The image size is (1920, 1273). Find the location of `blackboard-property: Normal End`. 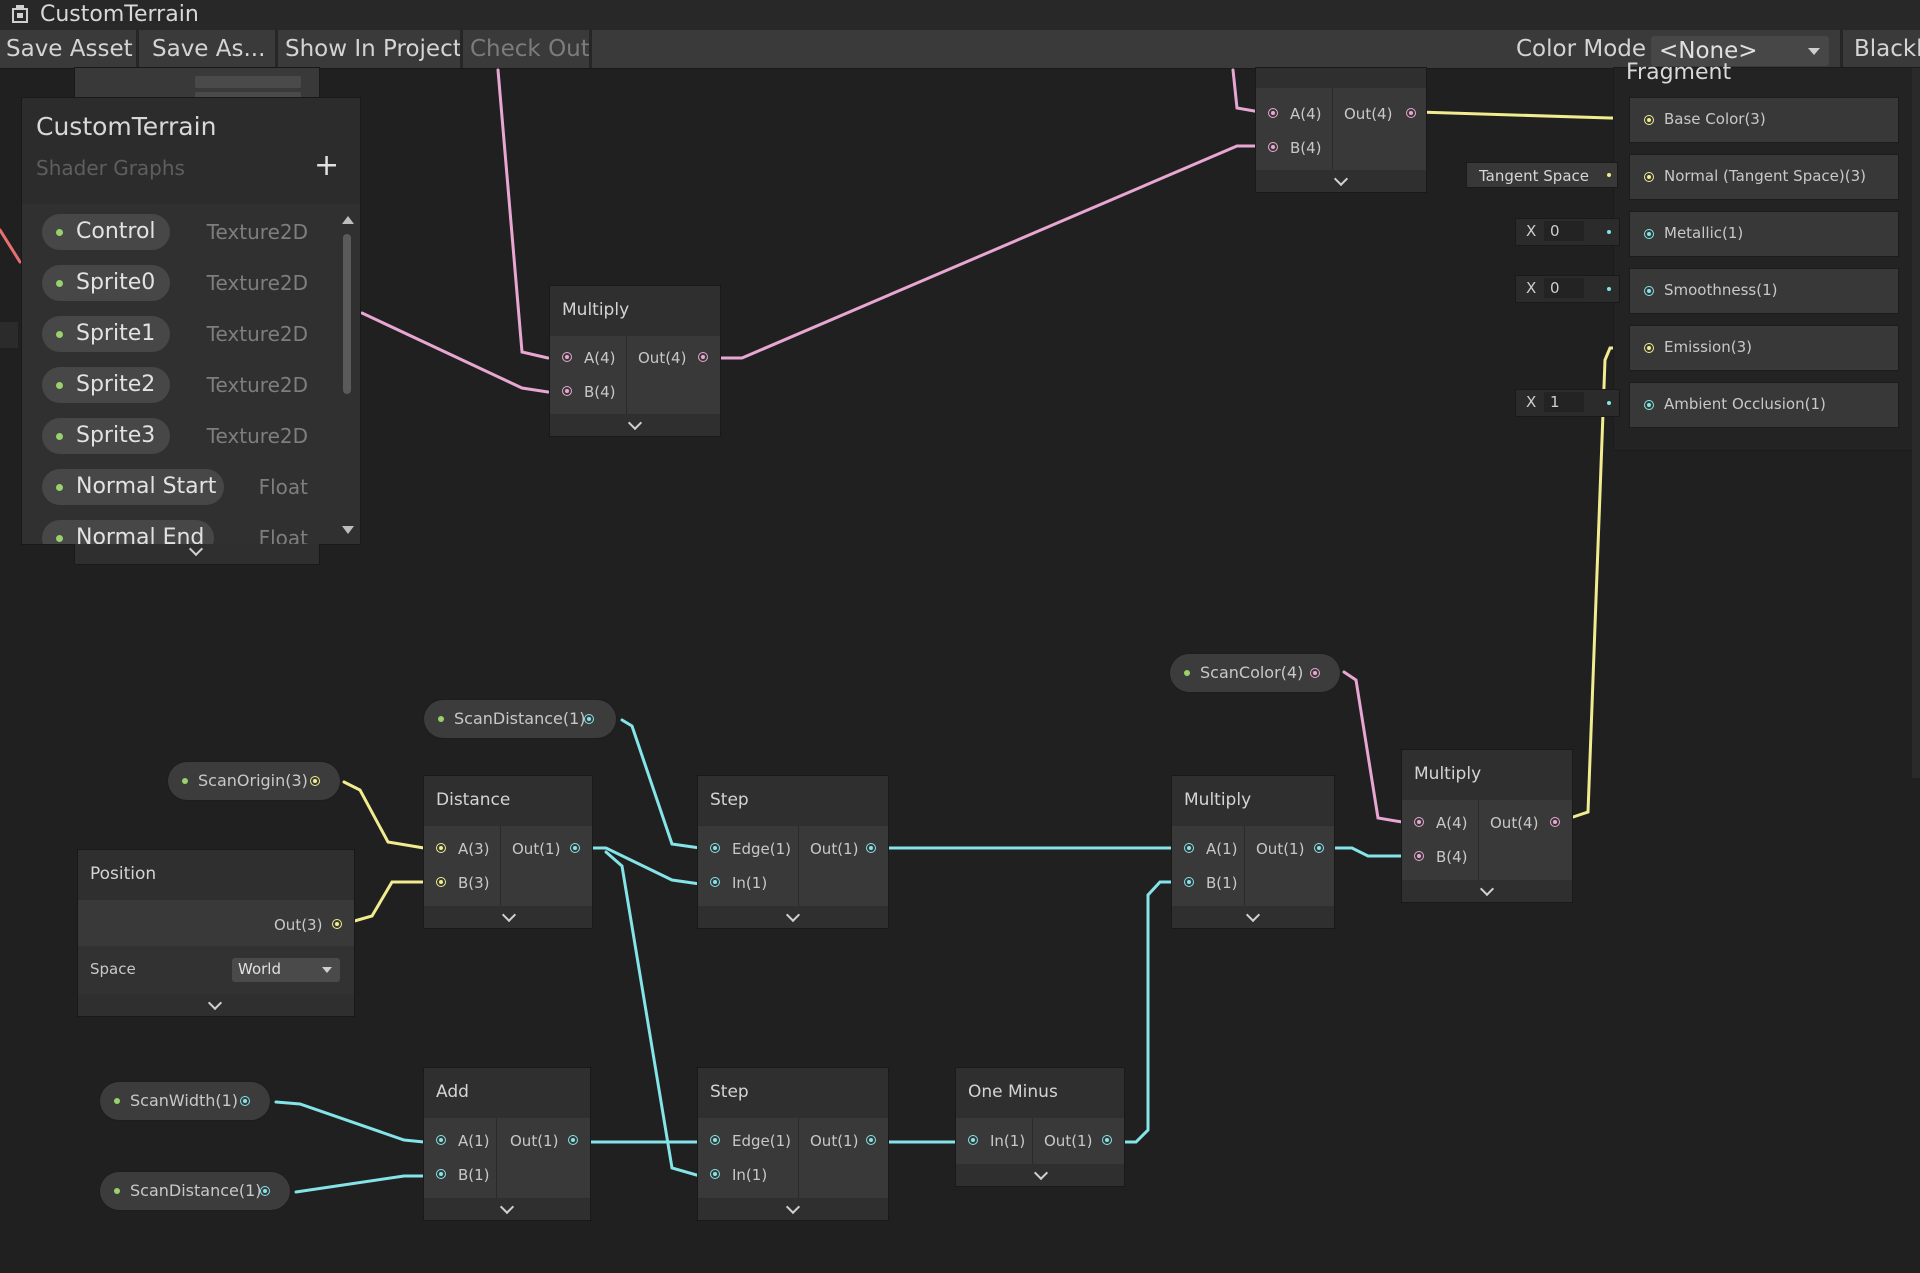

blackboard-property: Normal End is located at coordinates (128, 532).